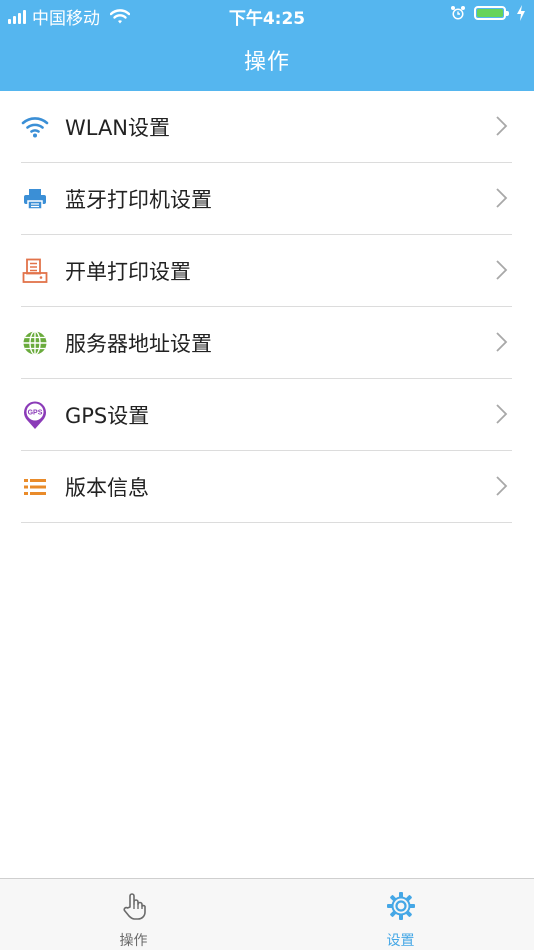  I want to click on hand-pointer-icon, so click(134, 906).